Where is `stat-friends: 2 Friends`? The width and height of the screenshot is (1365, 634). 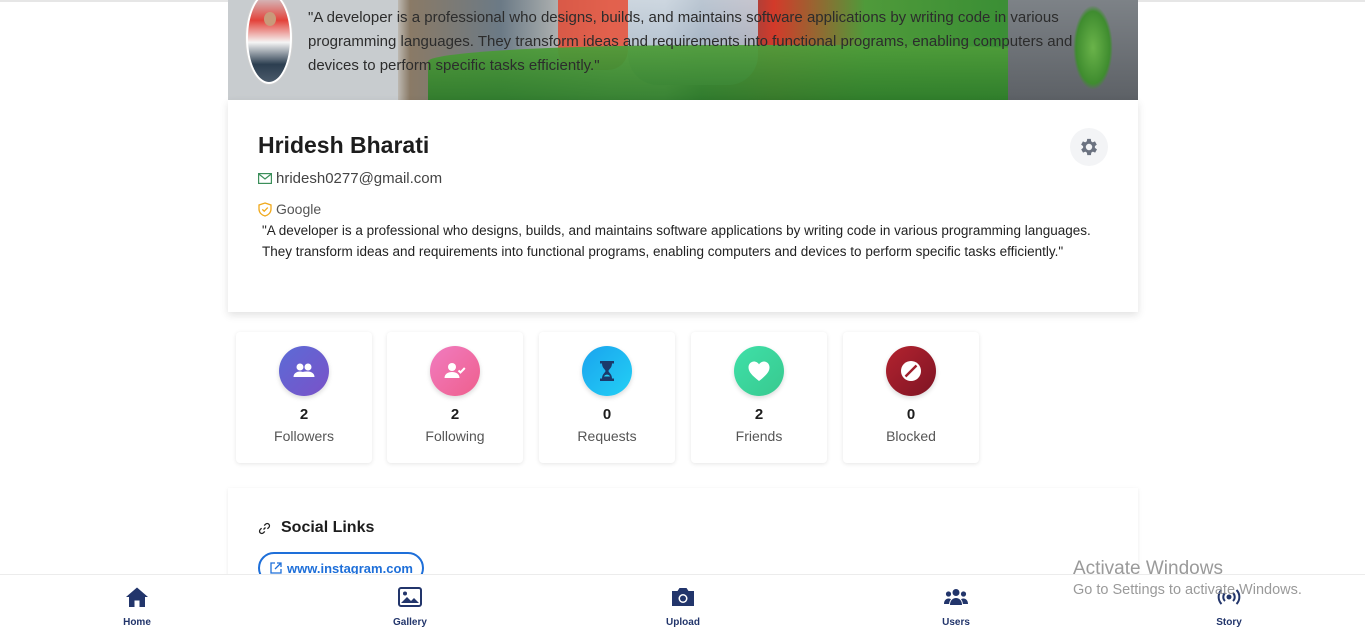 stat-friends: 2 Friends is located at coordinates (759, 397).